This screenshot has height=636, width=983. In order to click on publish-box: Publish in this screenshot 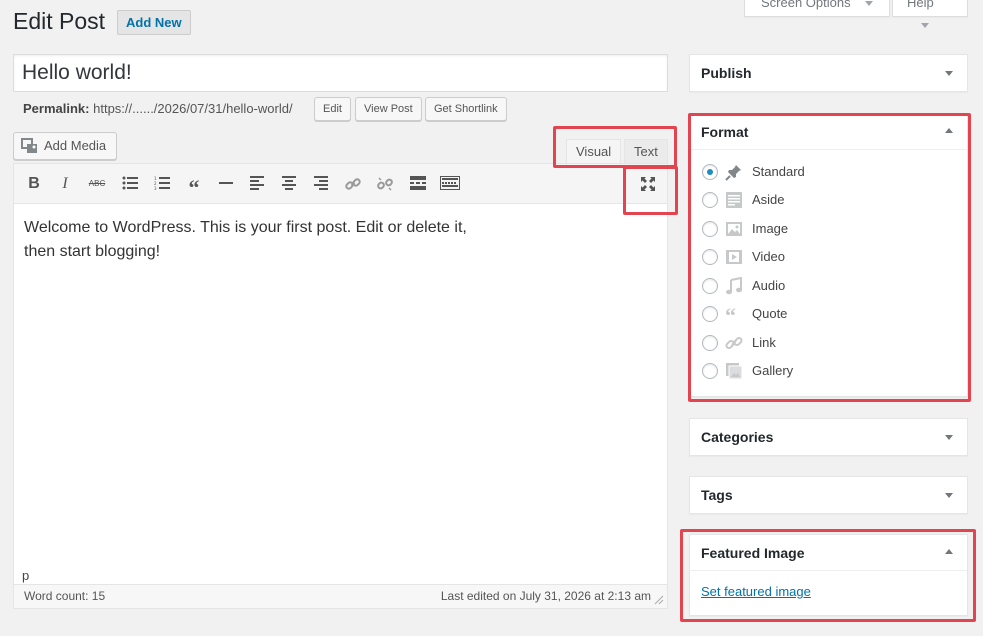, I will do `click(828, 73)`.